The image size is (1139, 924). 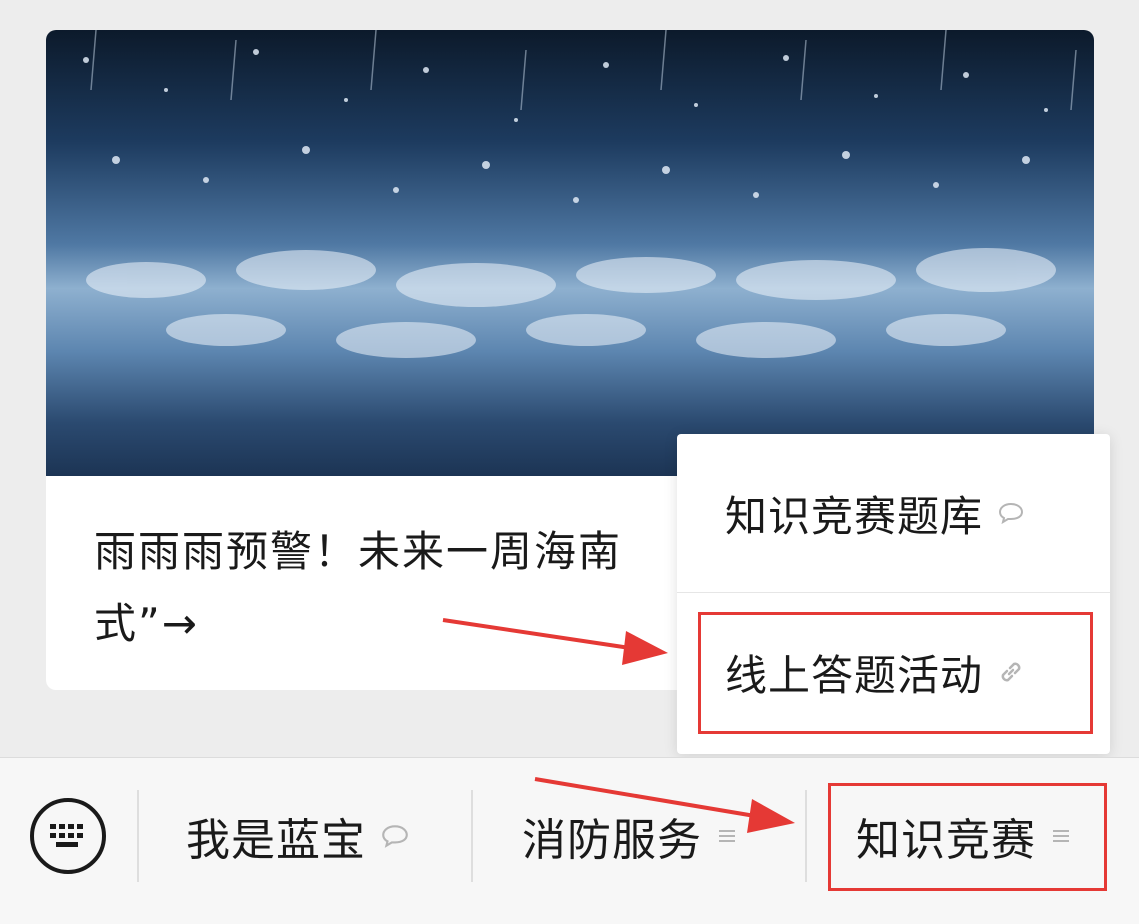 What do you see at coordinates (895, 673) in the screenshot?
I see `highlight-box-online-quiz` at bounding box center [895, 673].